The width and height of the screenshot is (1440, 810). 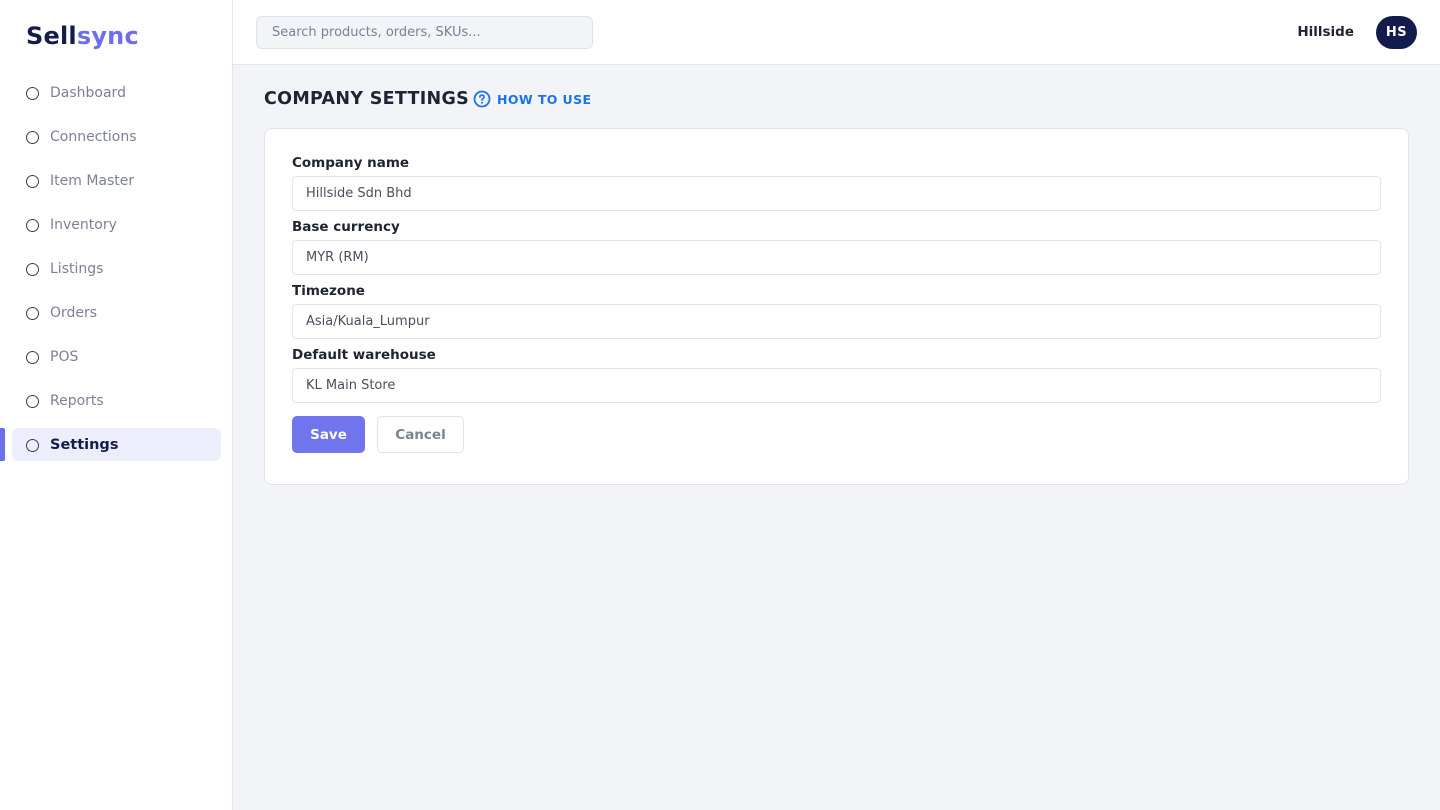 I want to click on cancel-button: Cancel, so click(x=420, y=434).